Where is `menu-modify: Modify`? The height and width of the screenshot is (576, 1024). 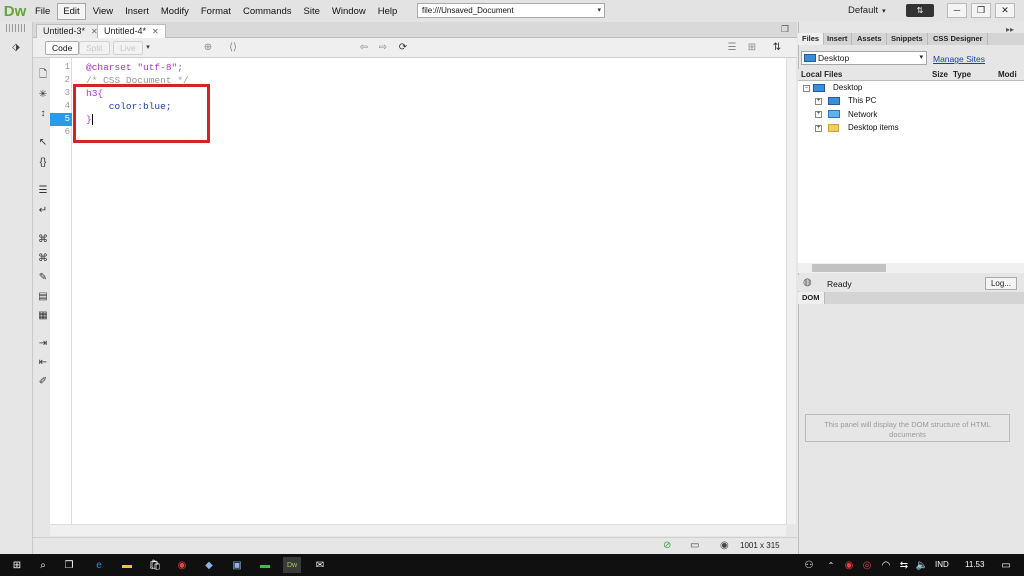 menu-modify: Modify is located at coordinates (175, 11).